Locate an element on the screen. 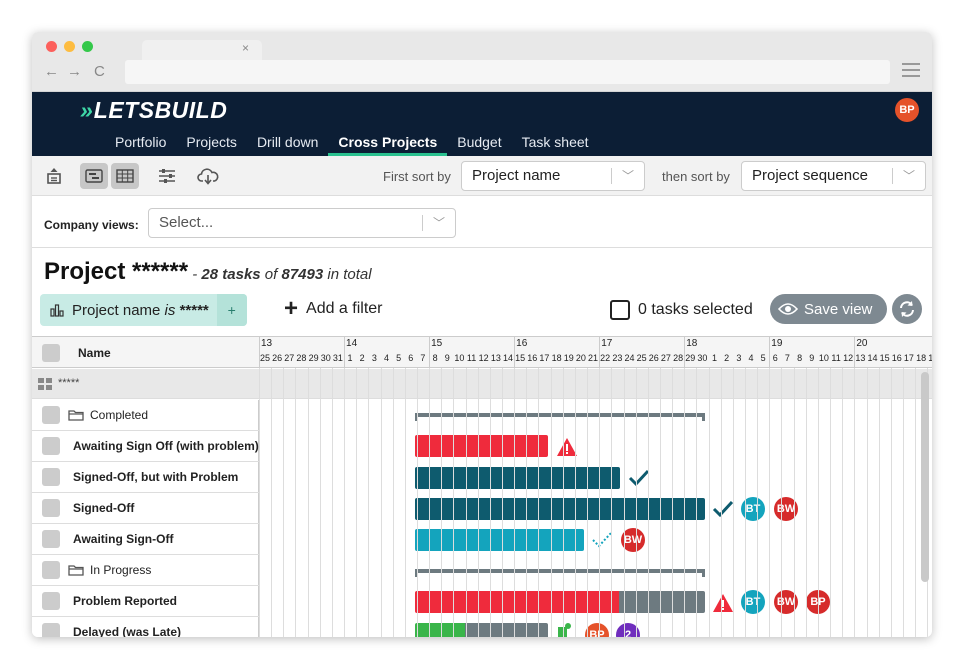 The height and width of the screenshot is (668, 972). table-row: Signed-Off is located at coordinates (145, 508).